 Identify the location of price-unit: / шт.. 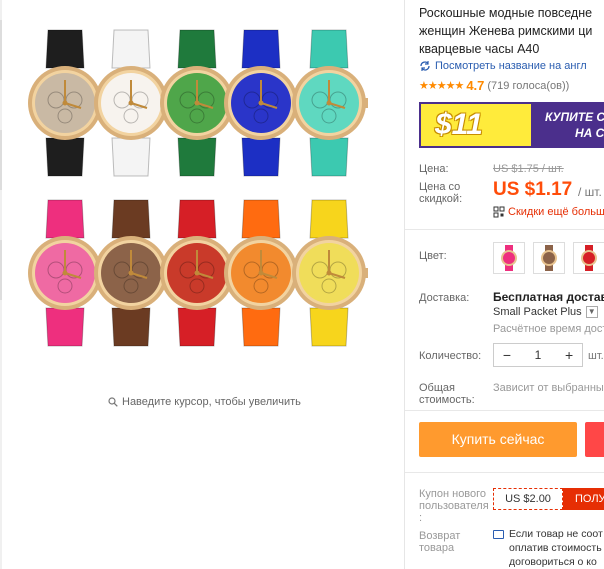
(590, 192).